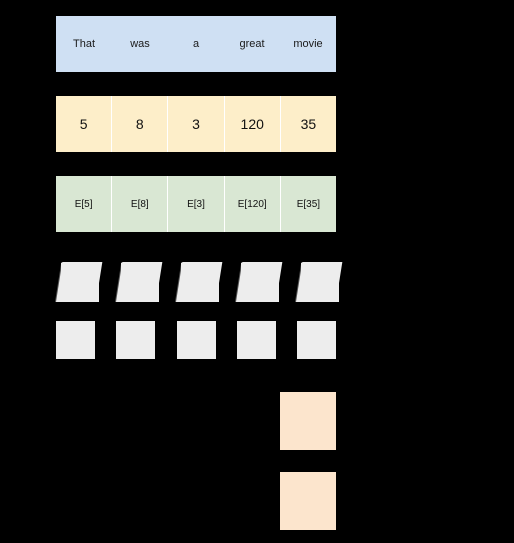 Image resolution: width=514 pixels, height=543 pixels. Describe the element at coordinates (252, 43) in the screenshot. I see `sentence-word: great` at that location.